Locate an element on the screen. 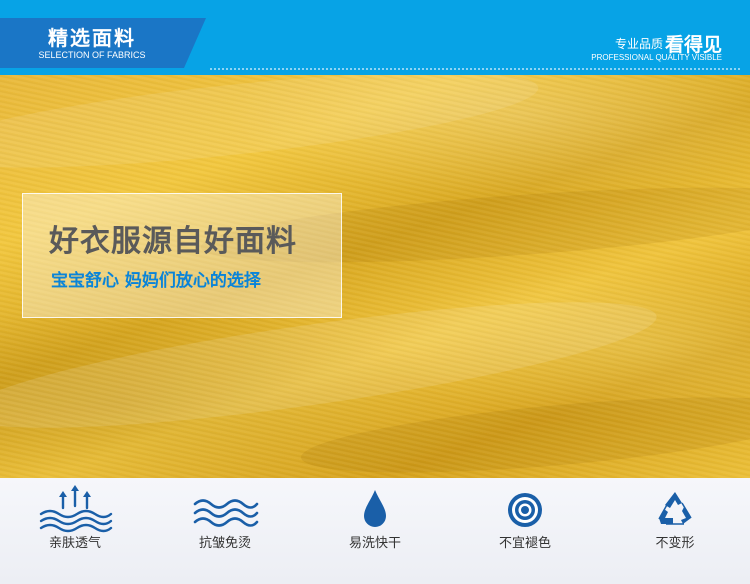  sub-slogan: 宝宝舒心 妈妈们放心的选择 is located at coordinates (156, 281).